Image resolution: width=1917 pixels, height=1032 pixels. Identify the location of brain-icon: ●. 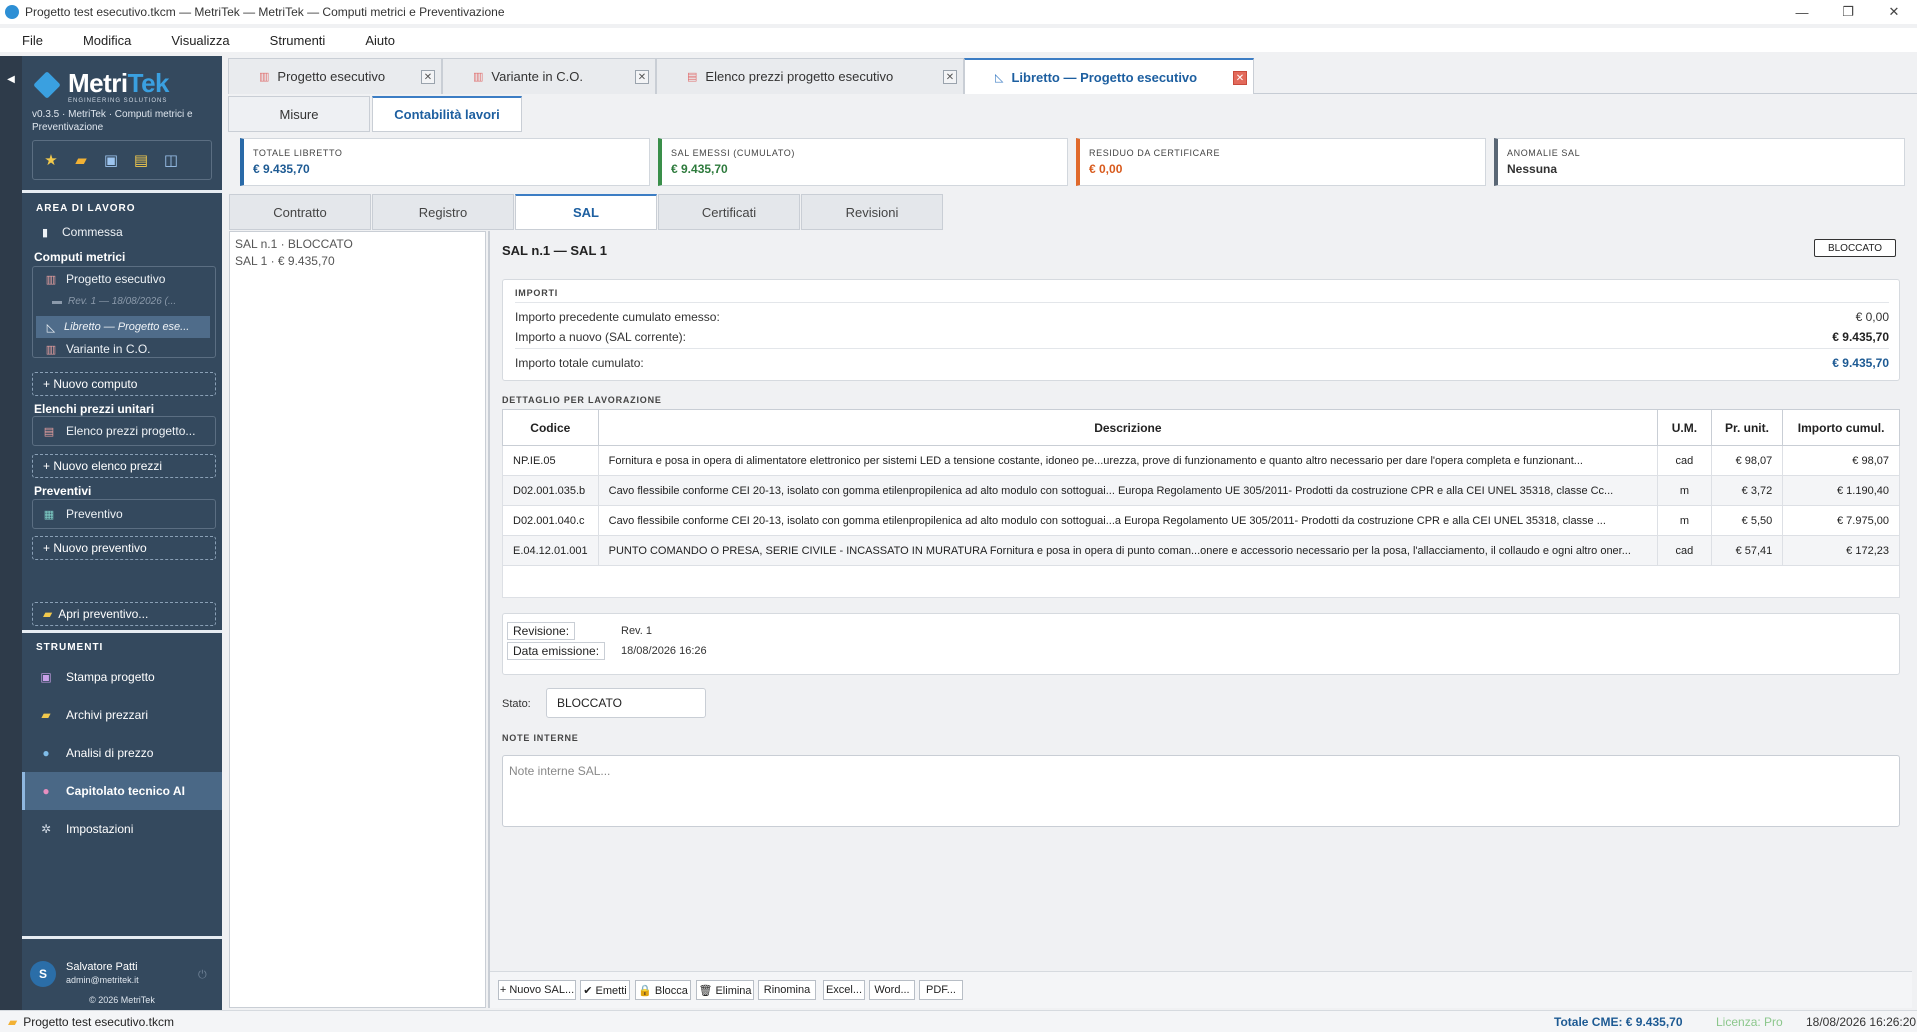
(46, 791).